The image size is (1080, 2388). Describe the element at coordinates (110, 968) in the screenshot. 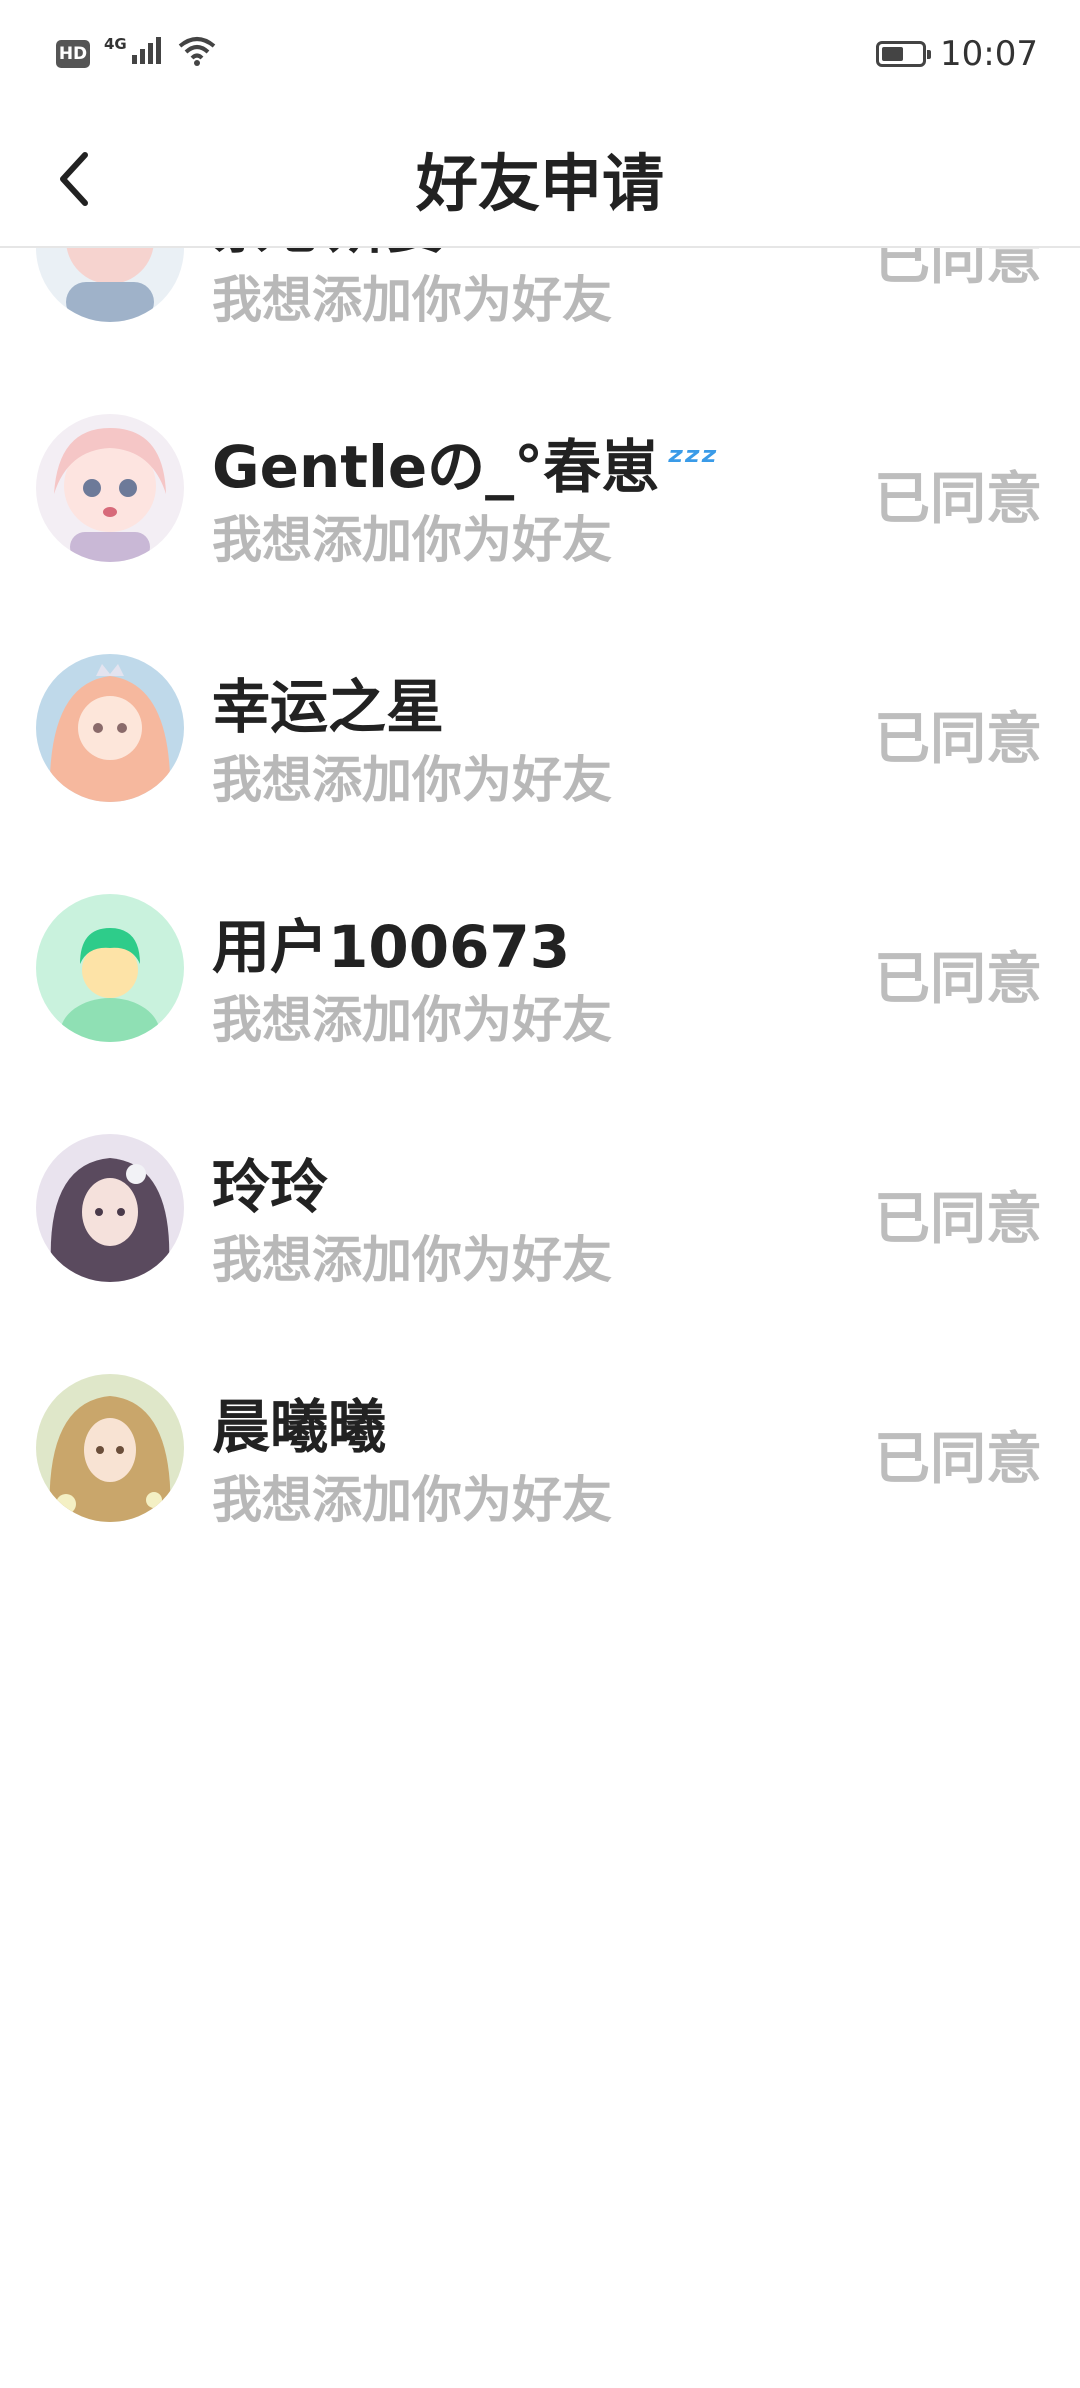

I see `default-avatar` at that location.